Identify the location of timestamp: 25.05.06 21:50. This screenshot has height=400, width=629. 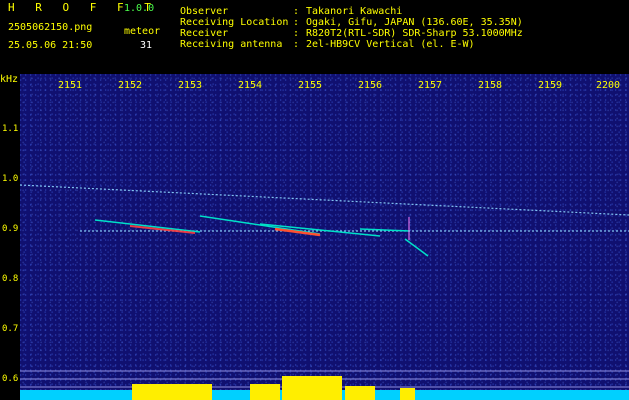
(50, 45).